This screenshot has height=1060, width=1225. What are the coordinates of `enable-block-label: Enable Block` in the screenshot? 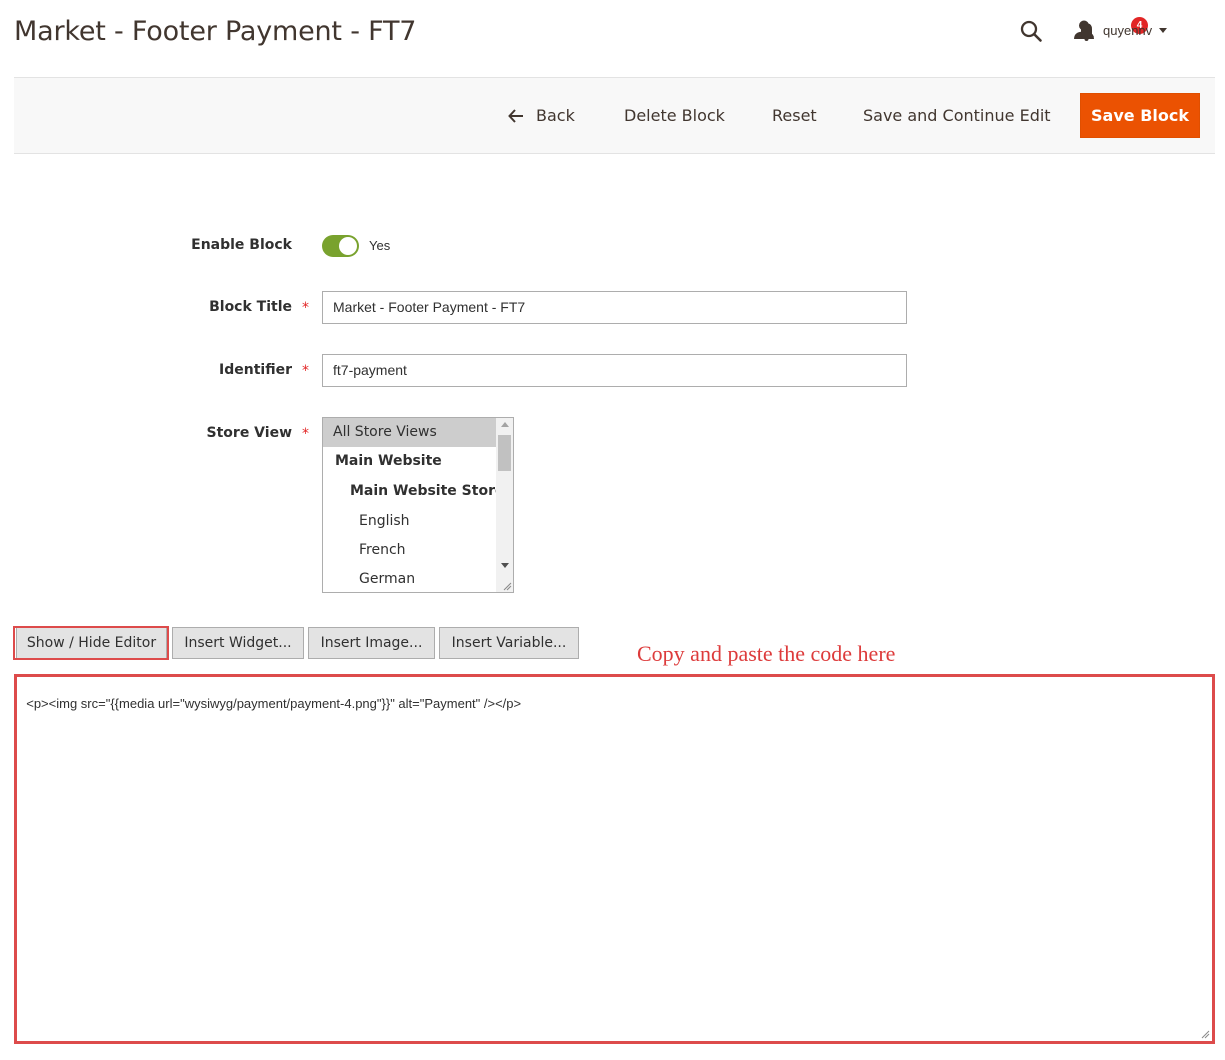 It's located at (241, 245).